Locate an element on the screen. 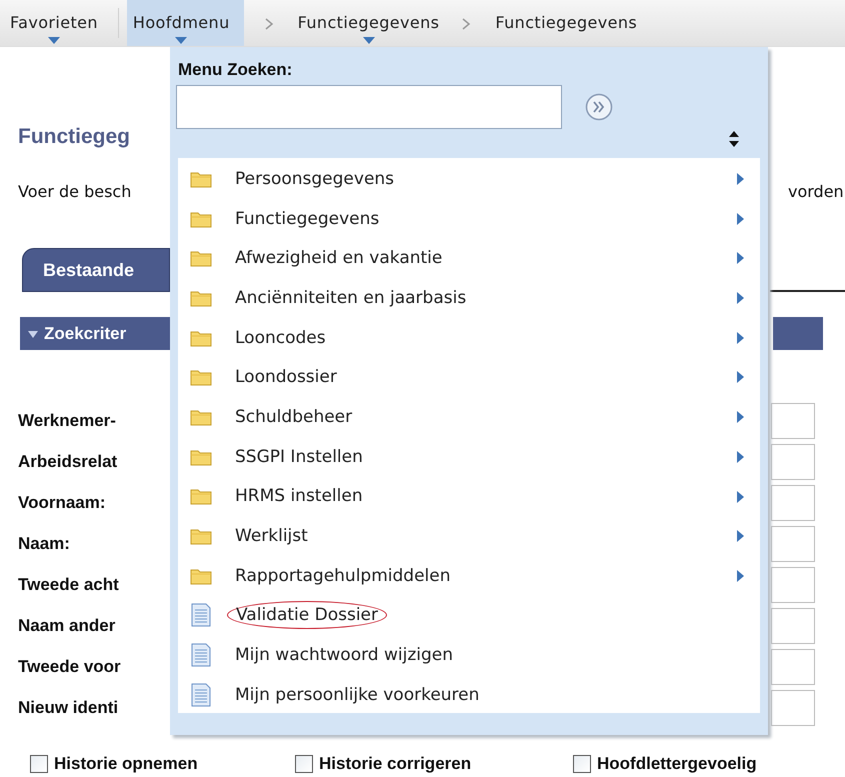 The height and width of the screenshot is (777, 845). checkbox-label: Hoofdlettergevoelig is located at coordinates (677, 764).